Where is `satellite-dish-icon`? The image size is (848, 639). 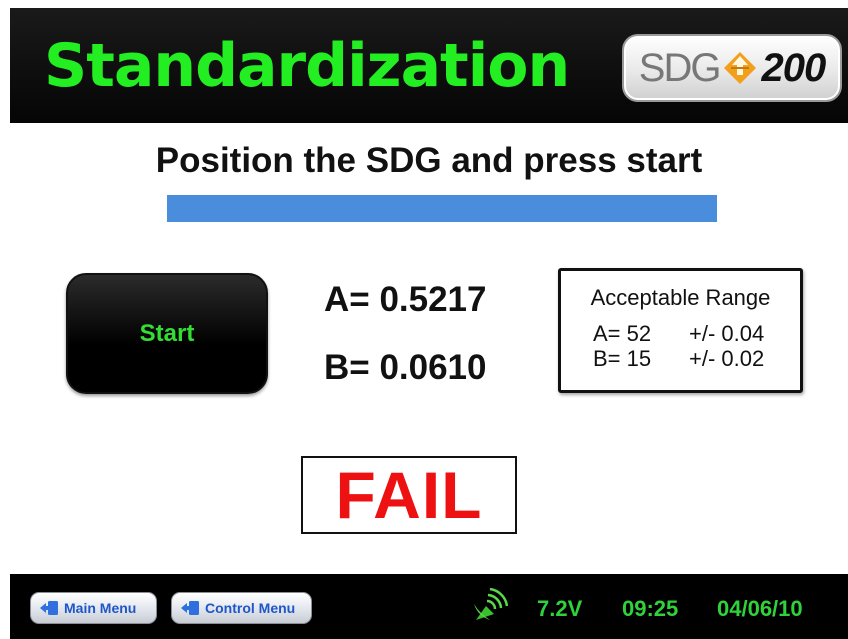 satellite-dish-icon is located at coordinates (491, 603).